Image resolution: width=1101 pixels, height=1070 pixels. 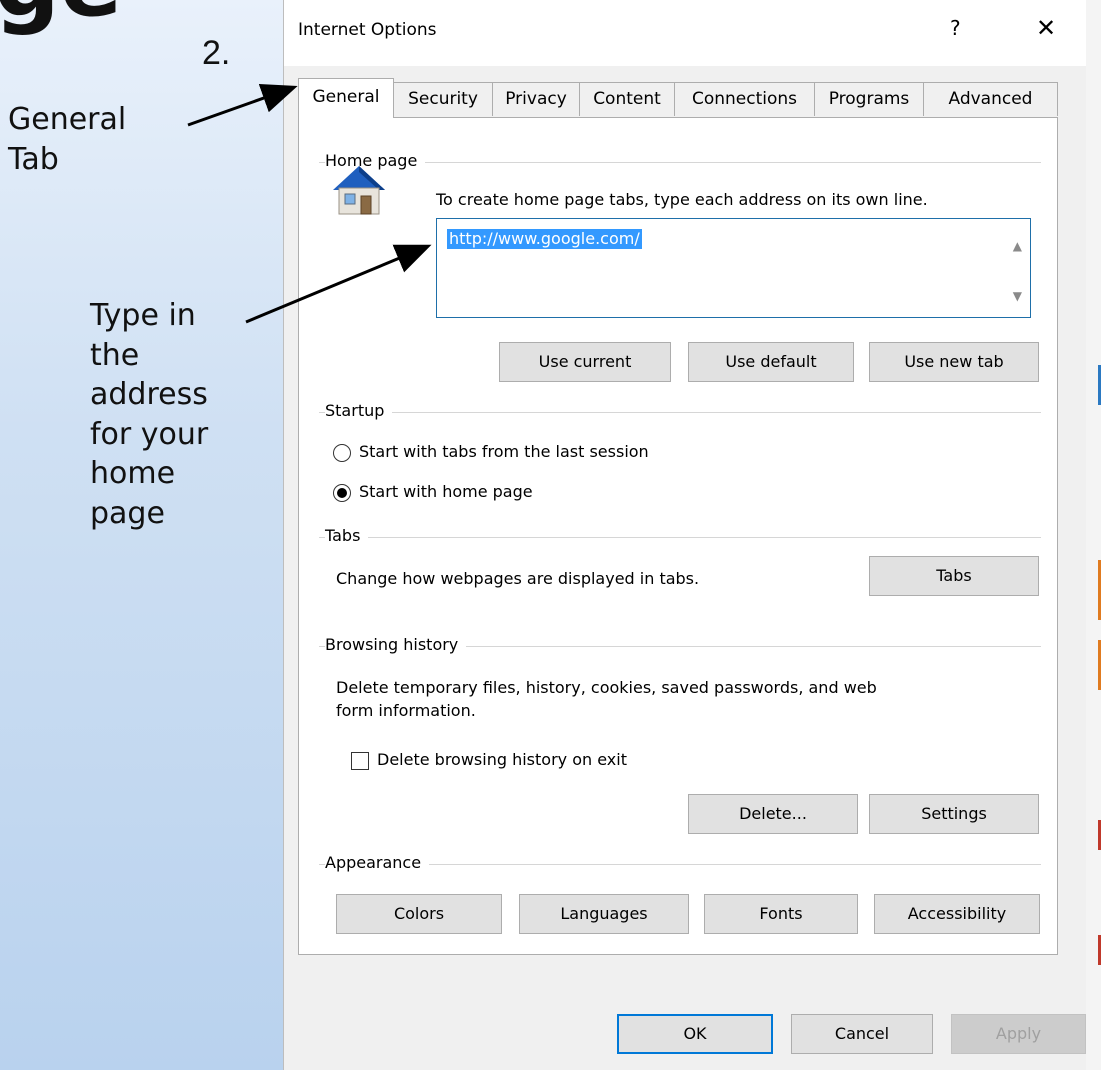 I want to click on tab-content: Content, so click(x=627, y=99).